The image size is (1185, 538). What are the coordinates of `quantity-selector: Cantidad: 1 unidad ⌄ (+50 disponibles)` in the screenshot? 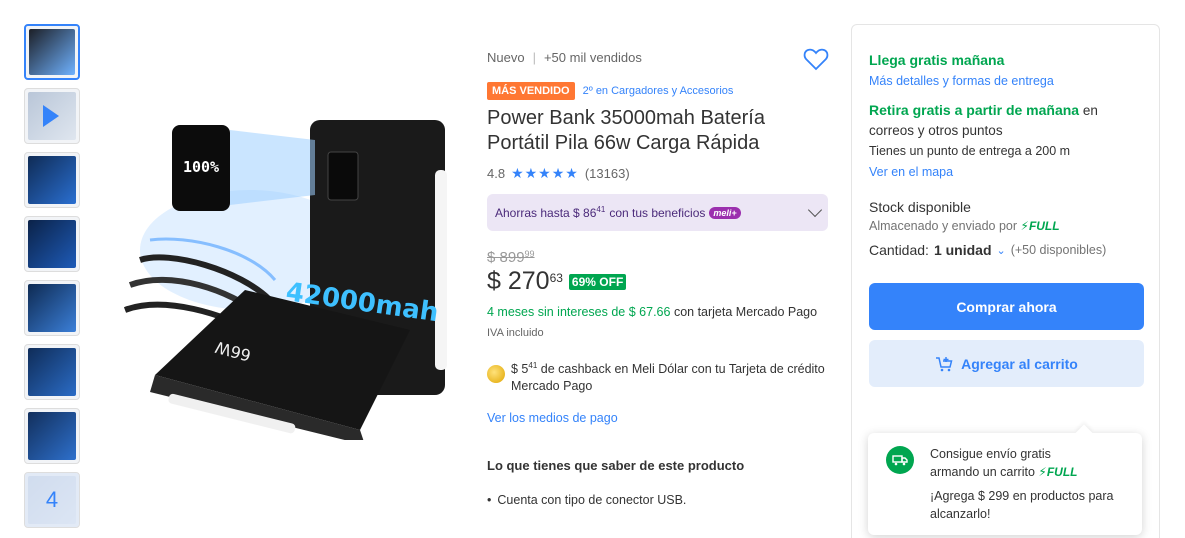 It's located at (1006, 250).